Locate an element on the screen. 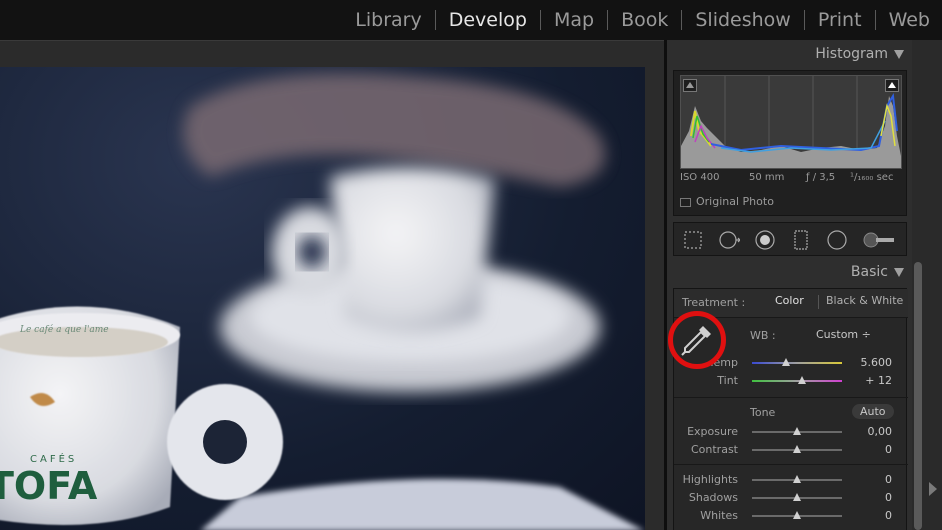 The width and height of the screenshot is (942, 530). wb-eyedropper-button is located at coordinates (697, 340).